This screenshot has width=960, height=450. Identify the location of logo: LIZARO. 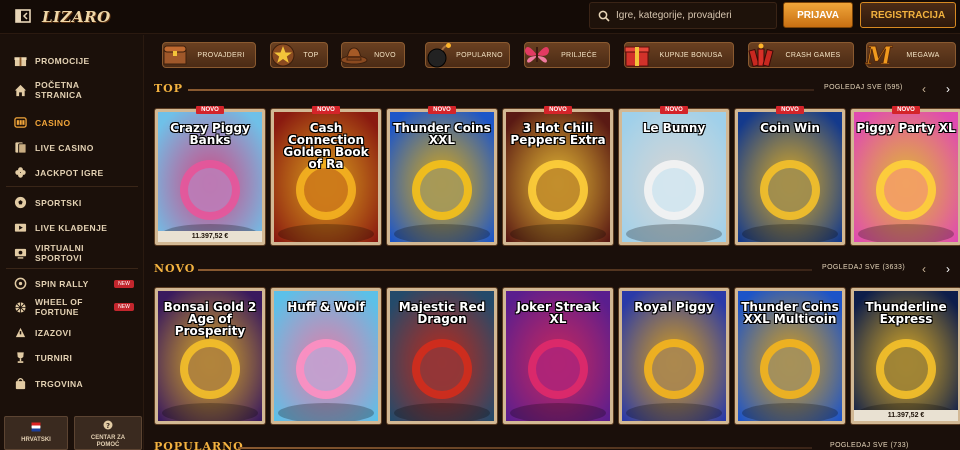
(76, 17).